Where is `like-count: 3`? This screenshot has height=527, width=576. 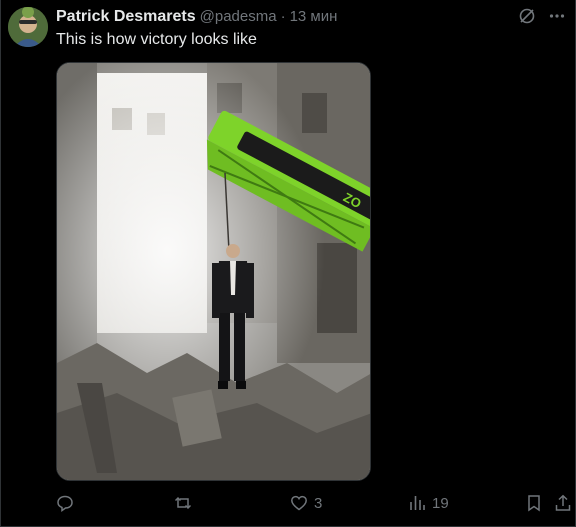
like-count: 3 is located at coordinates (318, 503).